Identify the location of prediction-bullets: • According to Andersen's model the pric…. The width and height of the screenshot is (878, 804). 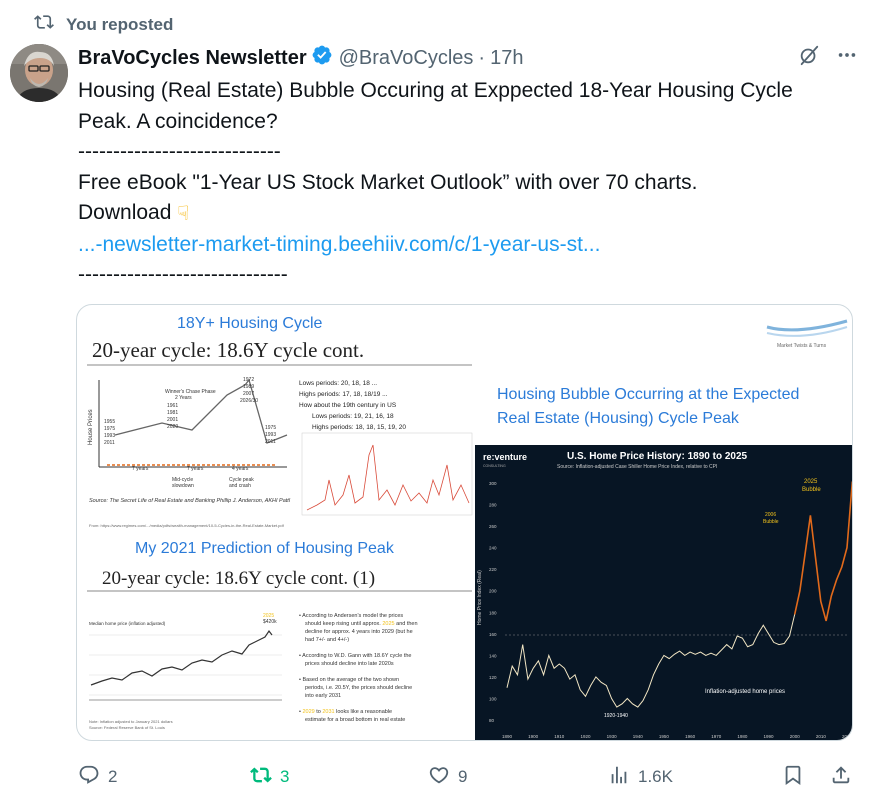
(358, 668).